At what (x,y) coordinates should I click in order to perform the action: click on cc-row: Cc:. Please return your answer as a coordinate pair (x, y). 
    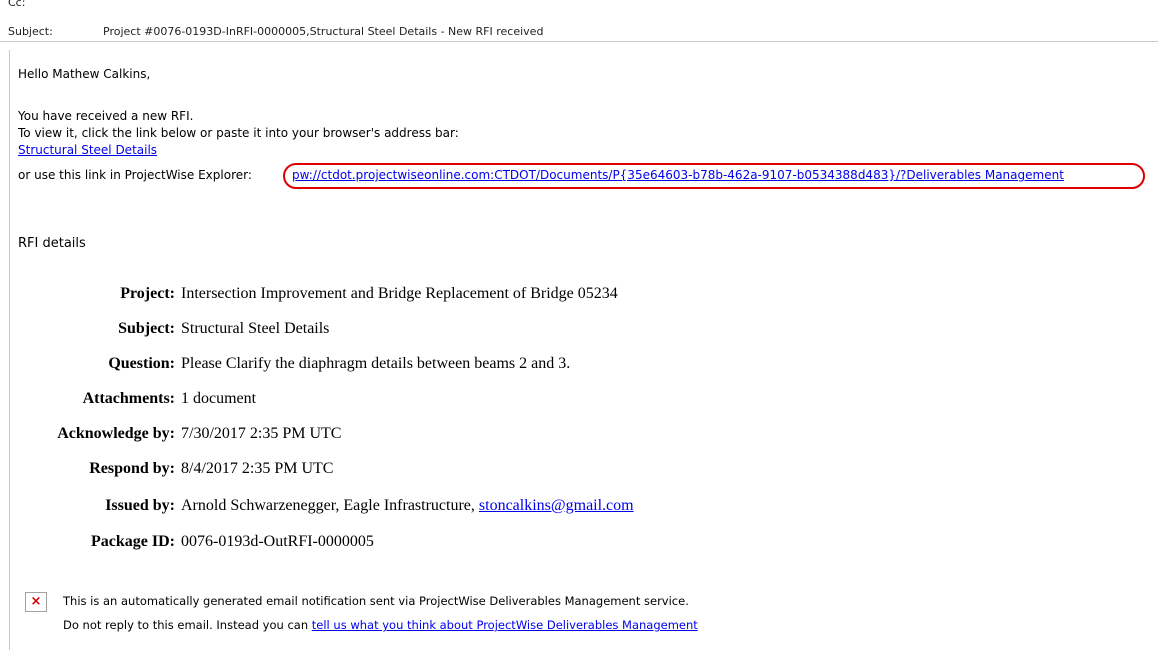
    Looking at the image, I should click on (579, 6).